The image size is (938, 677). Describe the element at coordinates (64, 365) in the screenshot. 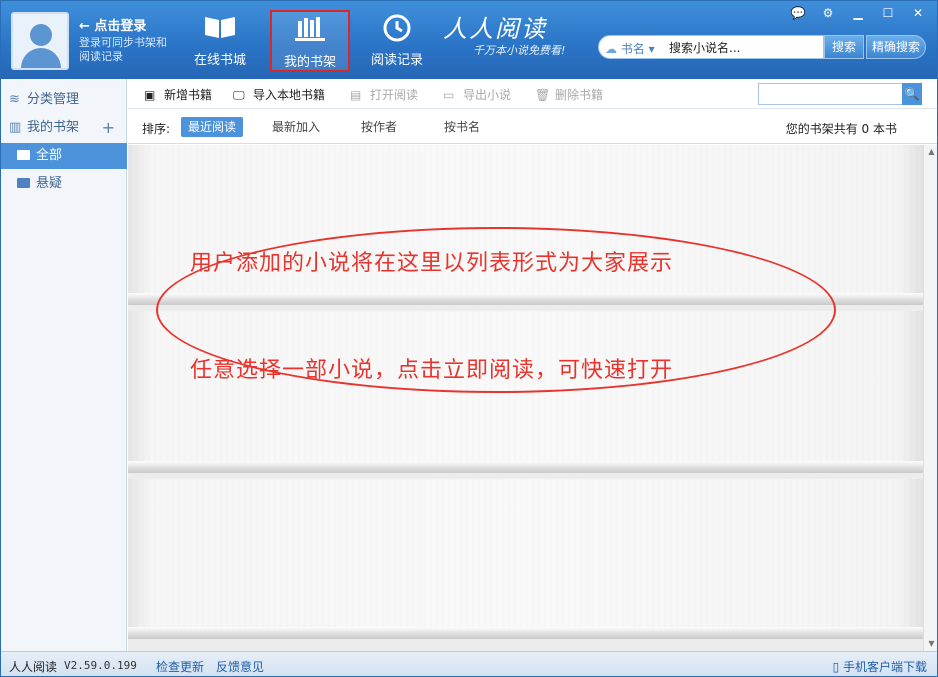

I see `sidebar: ≋ 分类管理 ▥ 我的书架 + 全部 悬疑` at that location.